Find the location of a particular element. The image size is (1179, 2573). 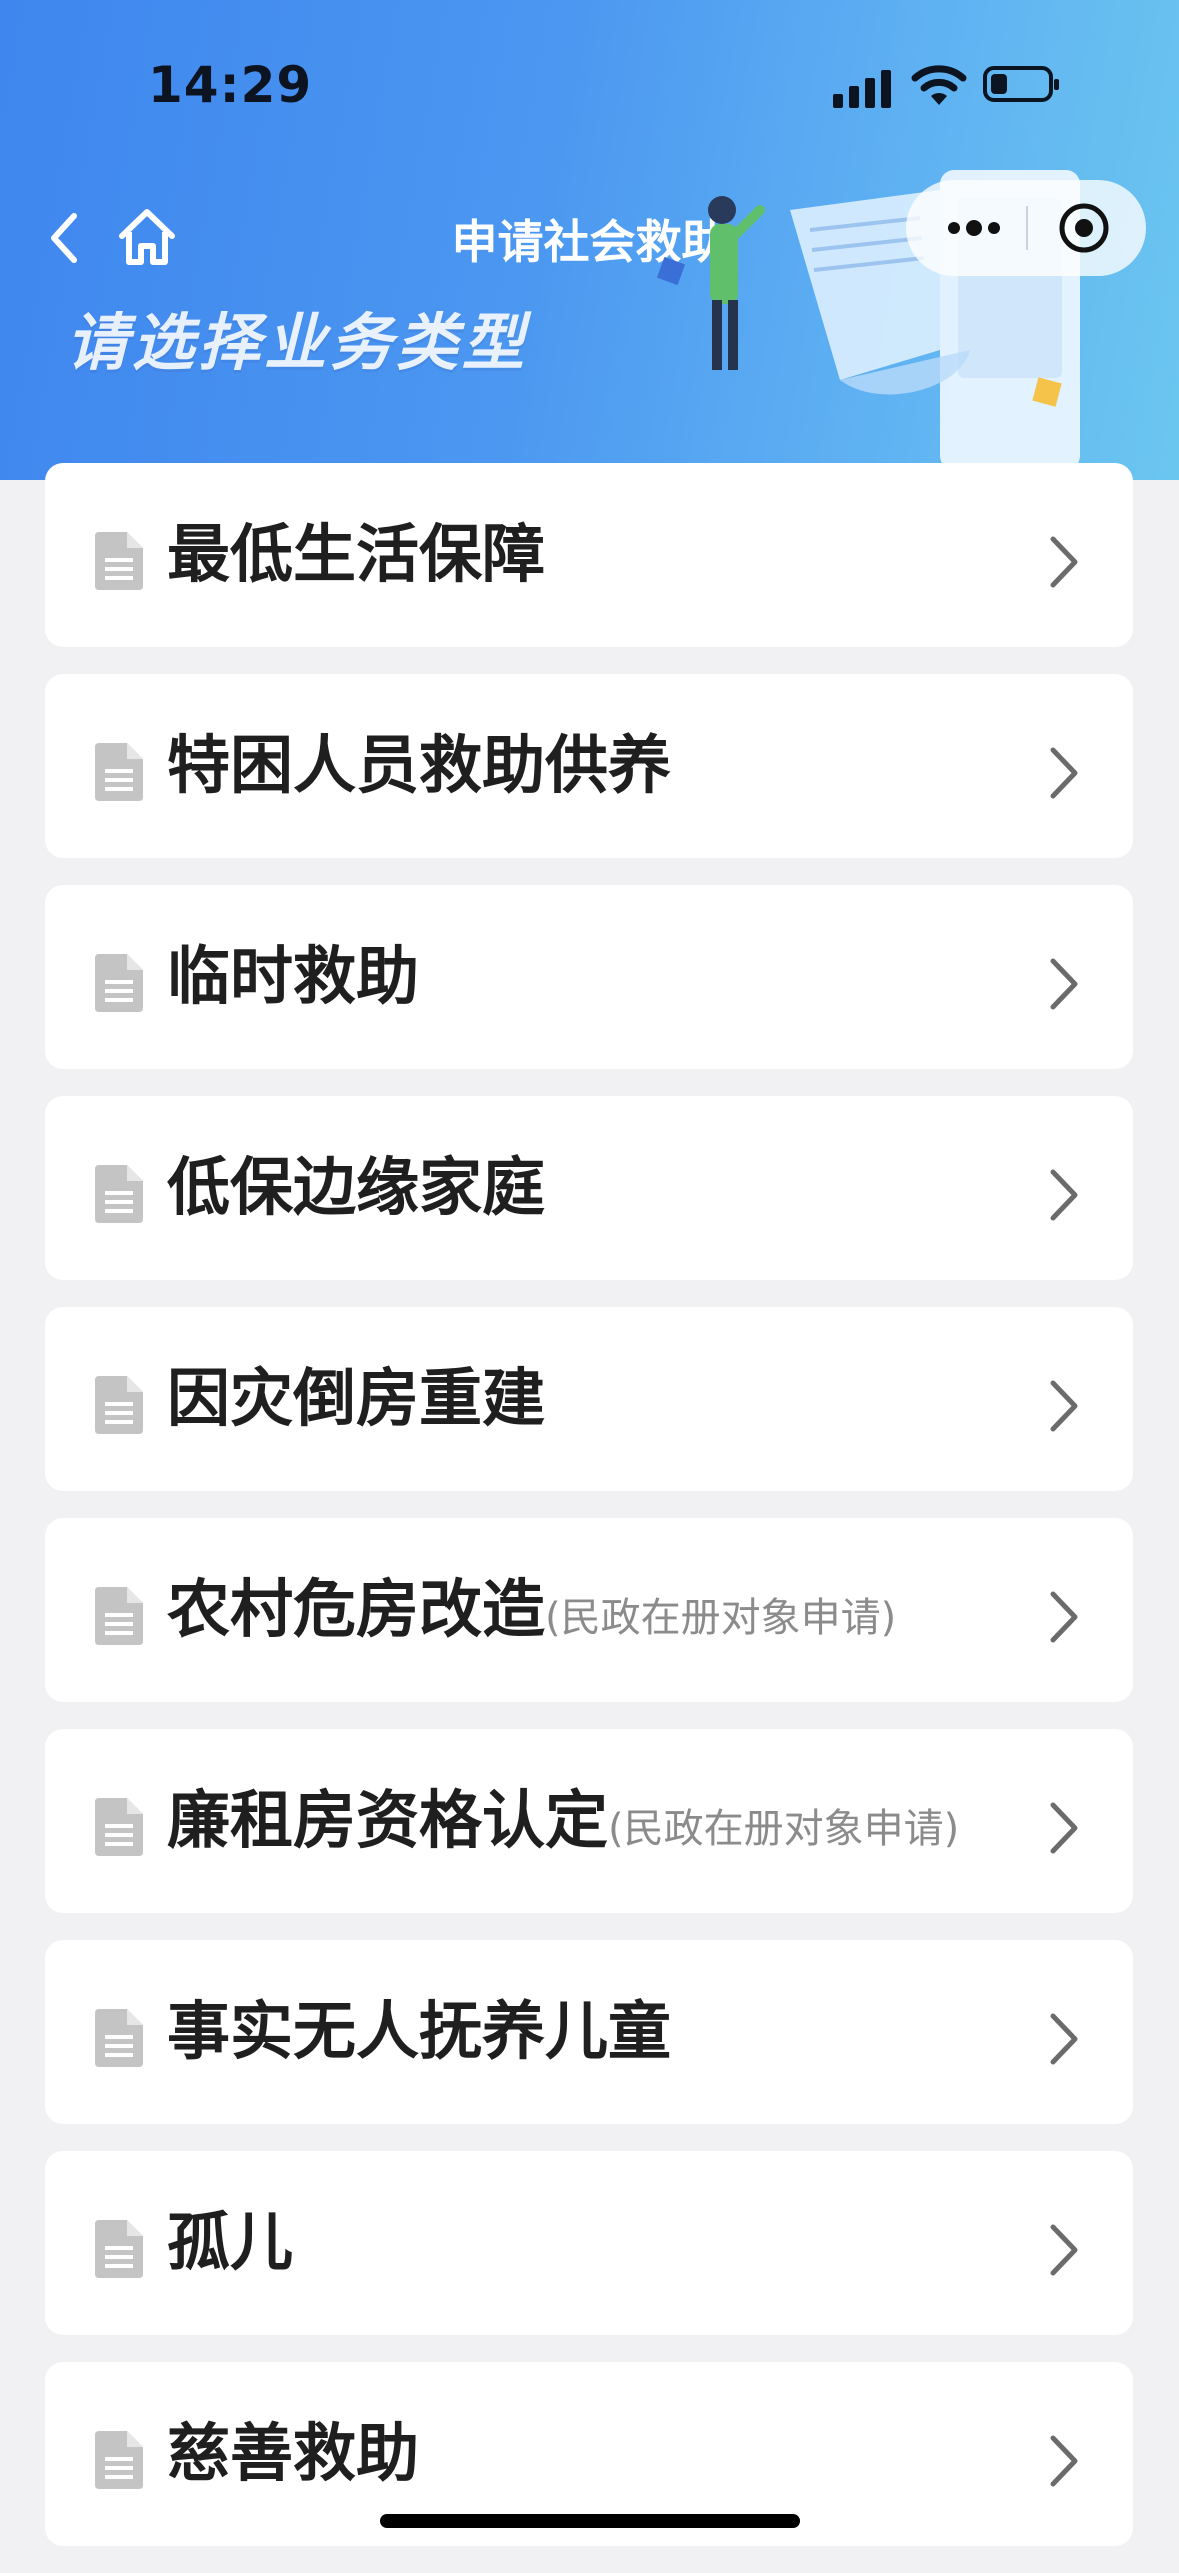

list-item: 事实无人抚养儿童 is located at coordinates (589, 2032).